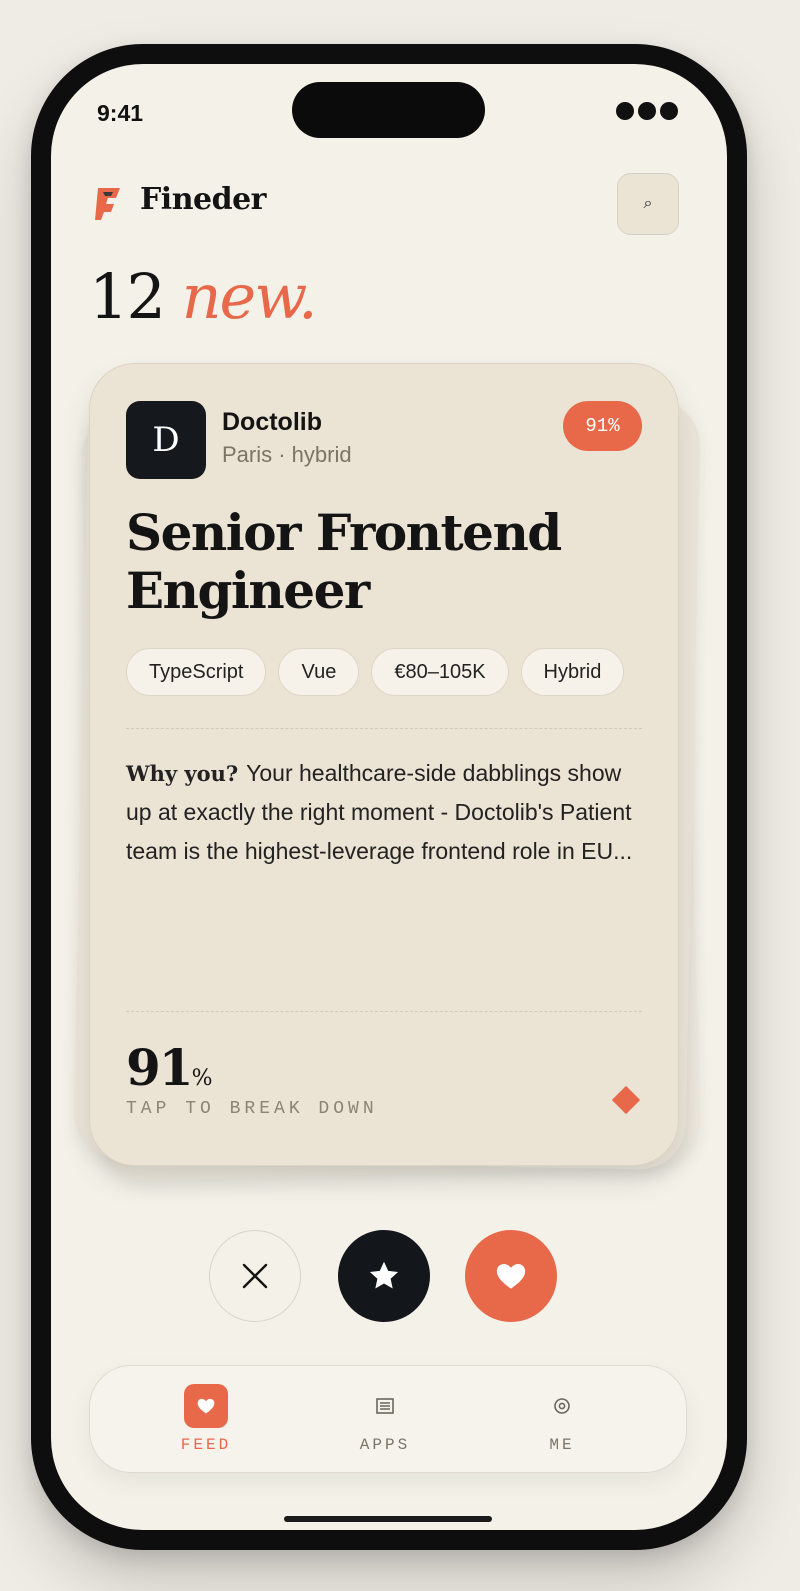 This screenshot has width=800, height=1591. What do you see at coordinates (388, 110) in the screenshot?
I see `dynamic-island` at bounding box center [388, 110].